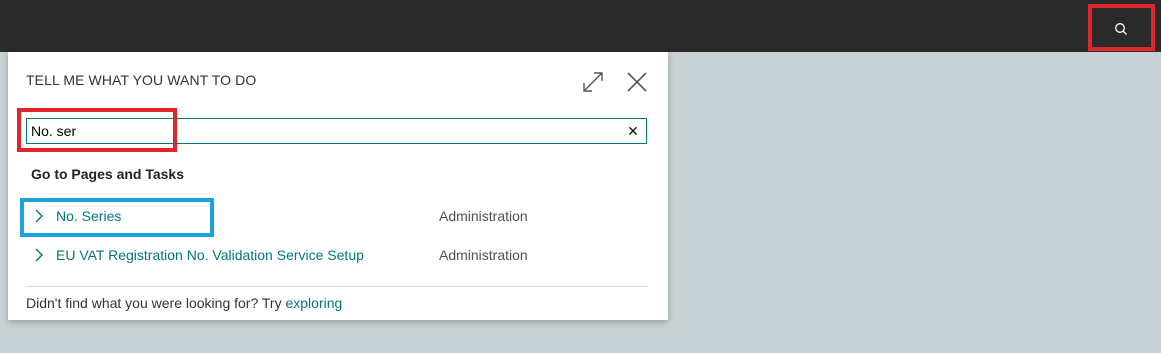  I want to click on exploring-link: exploring, so click(313, 303).